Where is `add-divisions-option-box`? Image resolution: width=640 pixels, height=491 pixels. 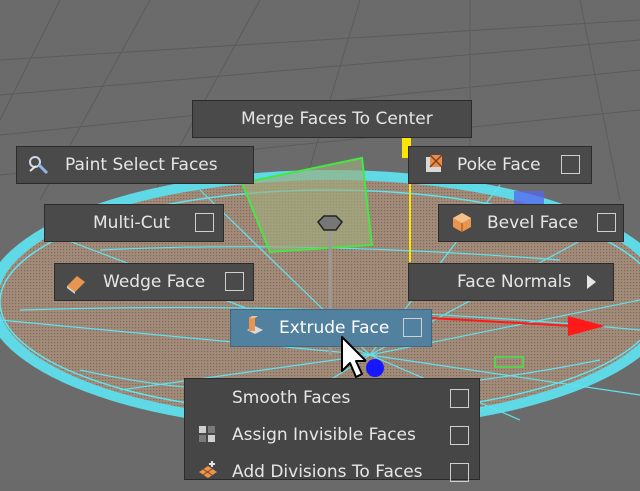
add-divisions-option-box is located at coordinates (459, 472).